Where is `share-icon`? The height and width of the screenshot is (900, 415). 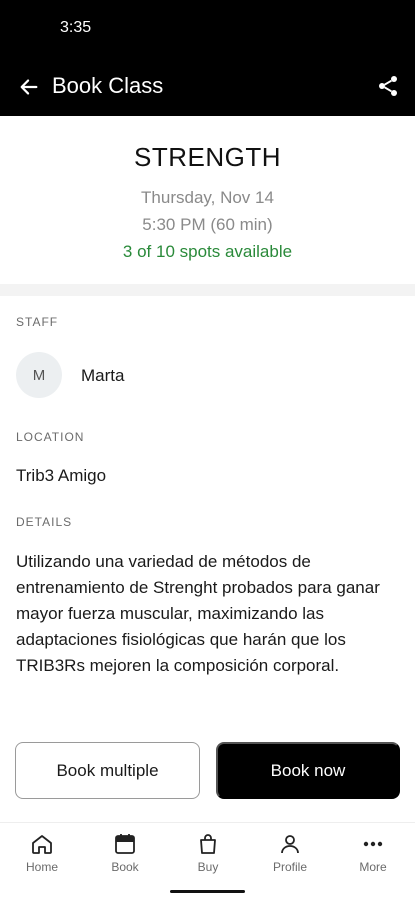
share-icon is located at coordinates (388, 86).